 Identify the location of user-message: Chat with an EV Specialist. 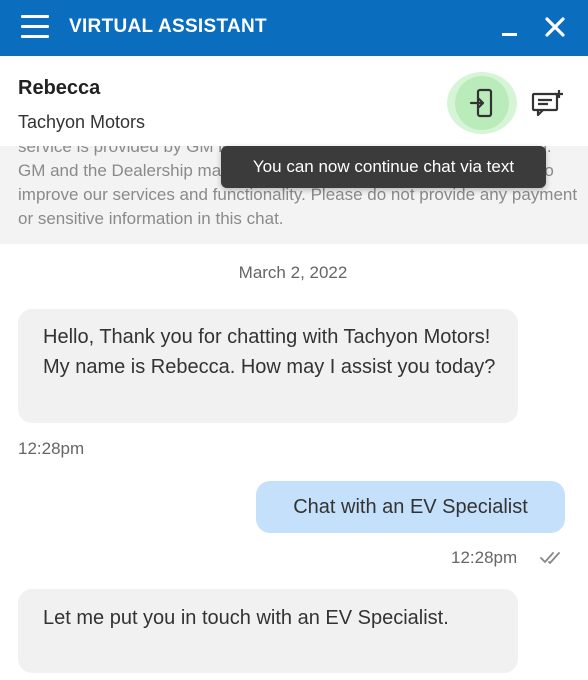
(410, 507).